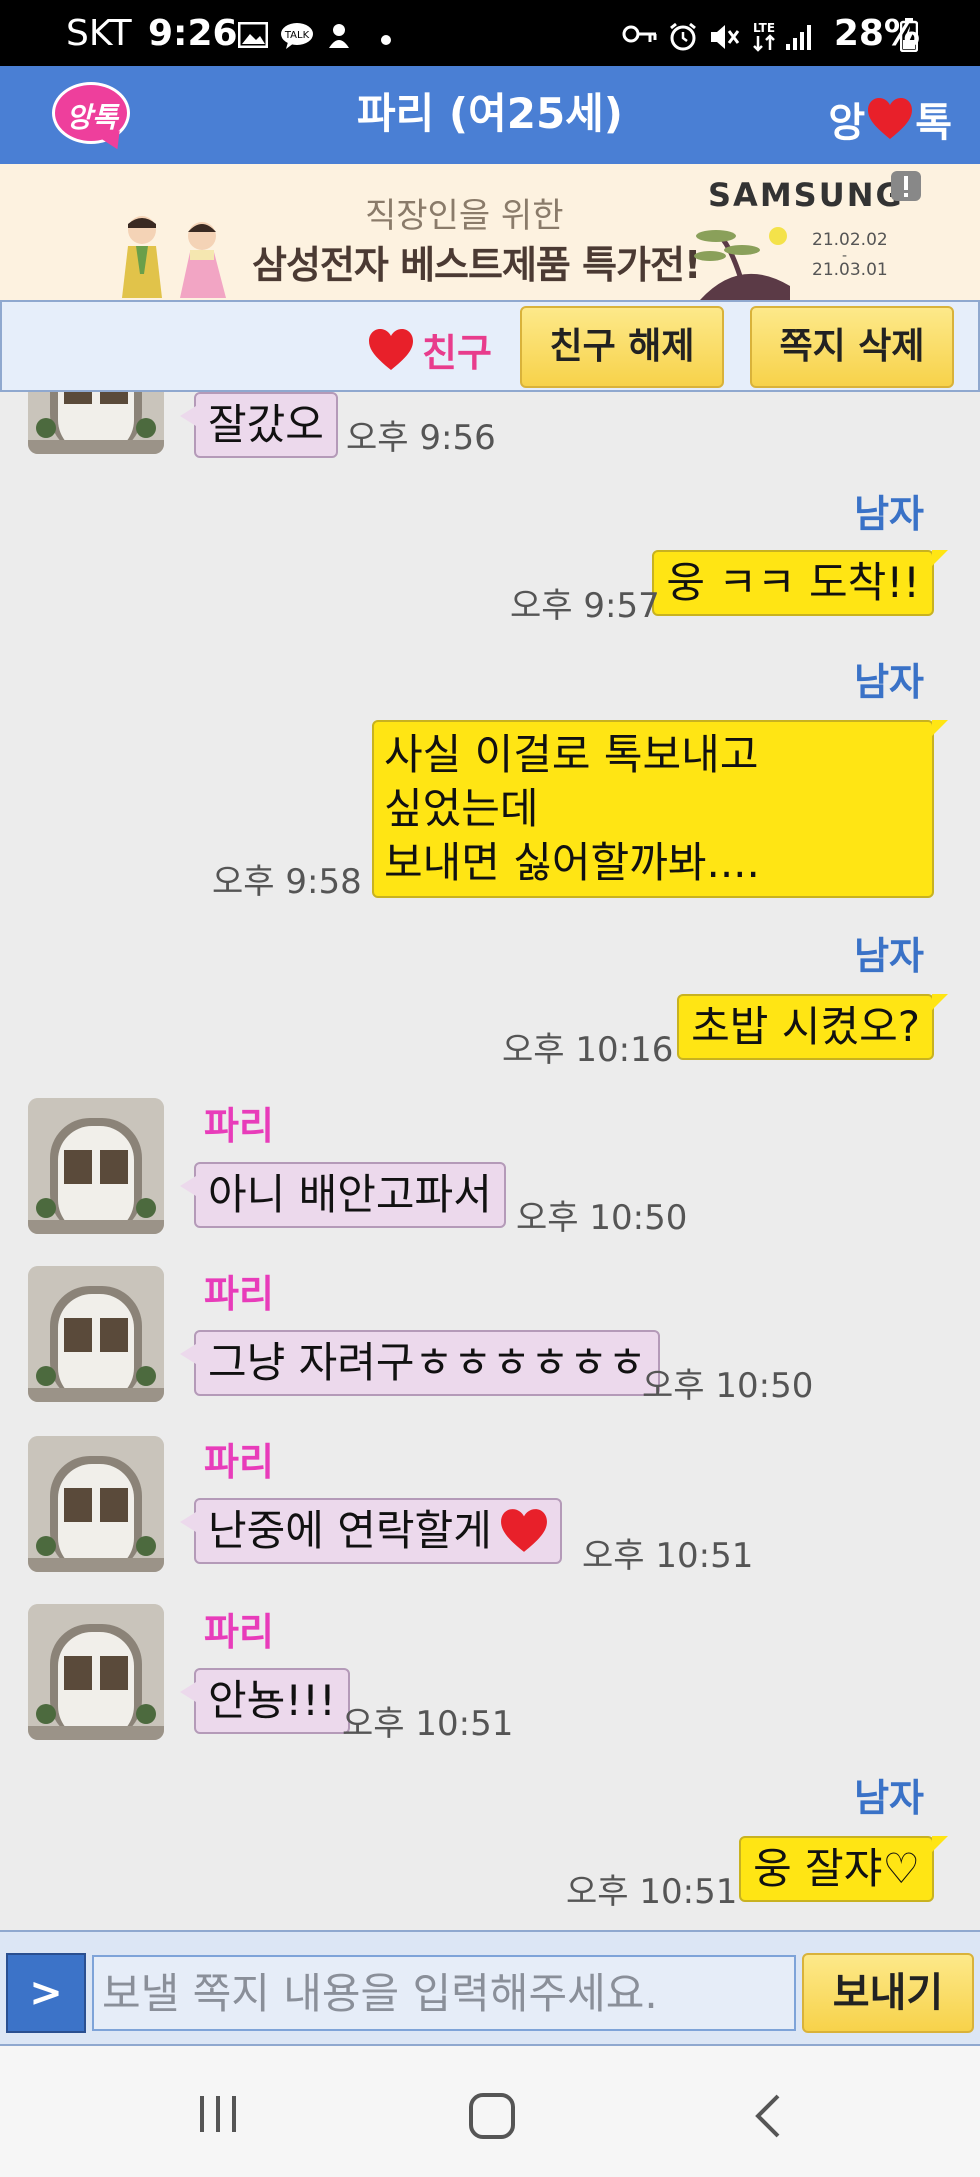 This screenshot has height=2177, width=980. Describe the element at coordinates (174, 257) in the screenshot. I see `hanbok-figures-illustration` at that location.